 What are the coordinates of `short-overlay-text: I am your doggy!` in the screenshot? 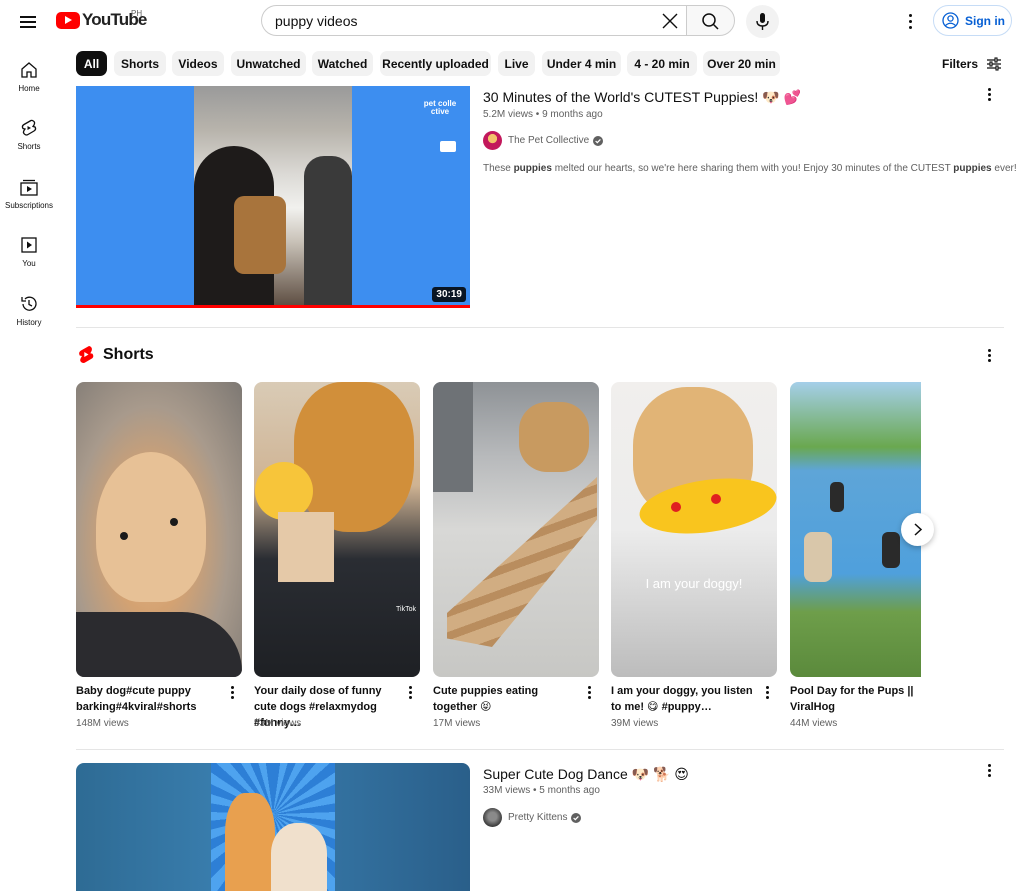 It's located at (694, 583).